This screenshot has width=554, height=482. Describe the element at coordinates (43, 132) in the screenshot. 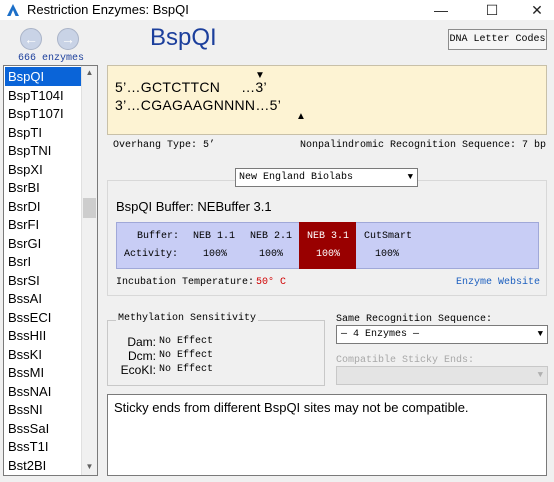

I see `enzyme-list-item: BspTI` at that location.